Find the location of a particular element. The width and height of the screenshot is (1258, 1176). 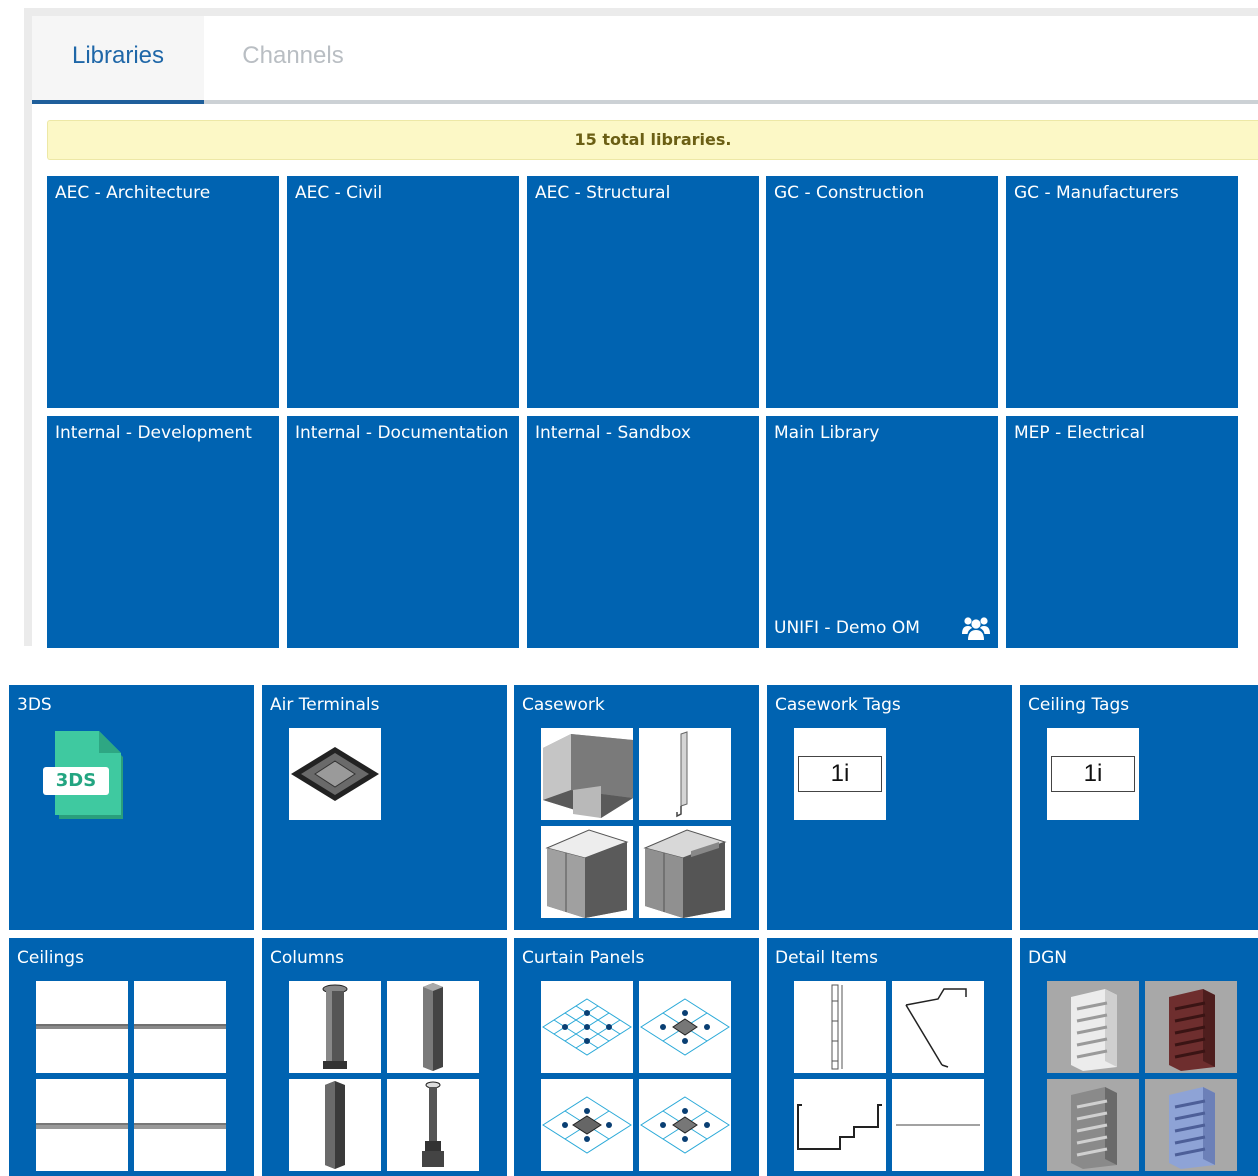

category-tile-casework: Casework is located at coordinates (636, 807).